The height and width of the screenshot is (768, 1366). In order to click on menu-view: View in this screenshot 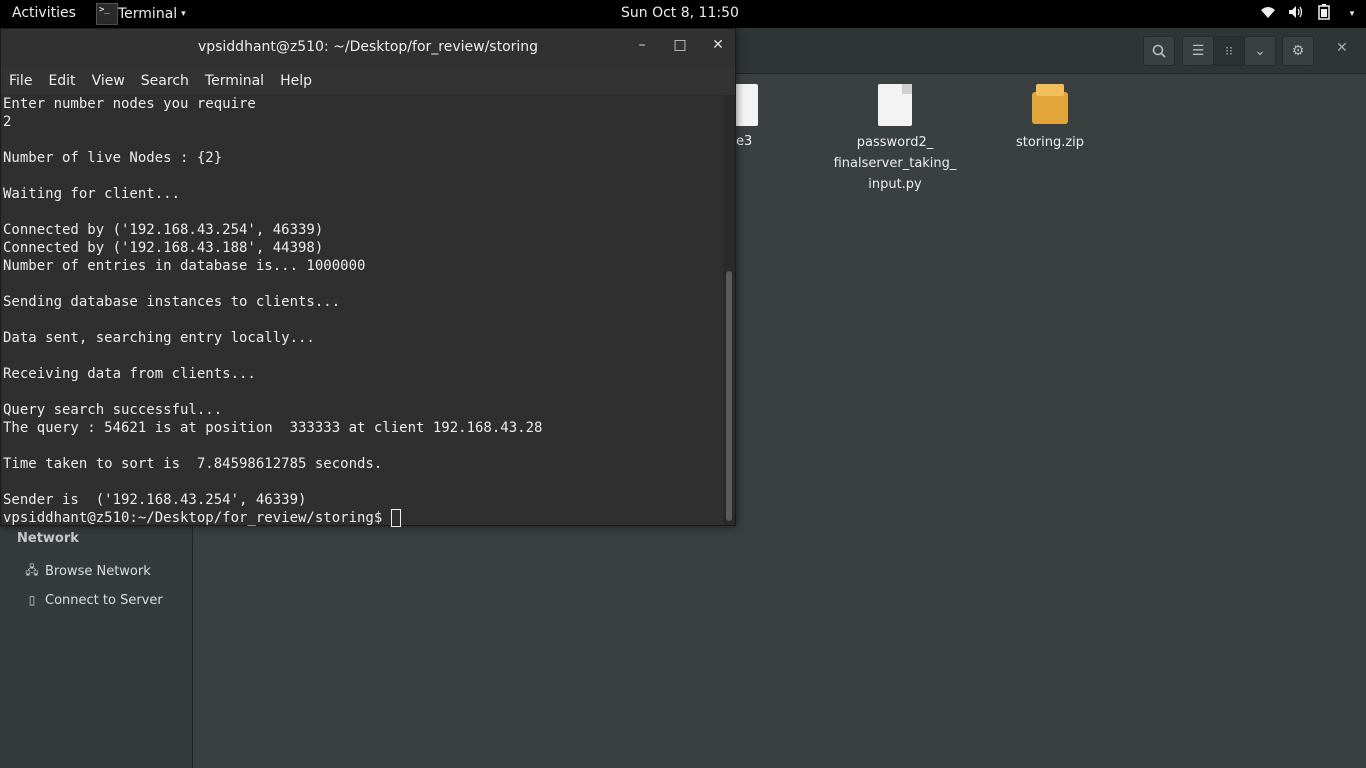, I will do `click(108, 81)`.